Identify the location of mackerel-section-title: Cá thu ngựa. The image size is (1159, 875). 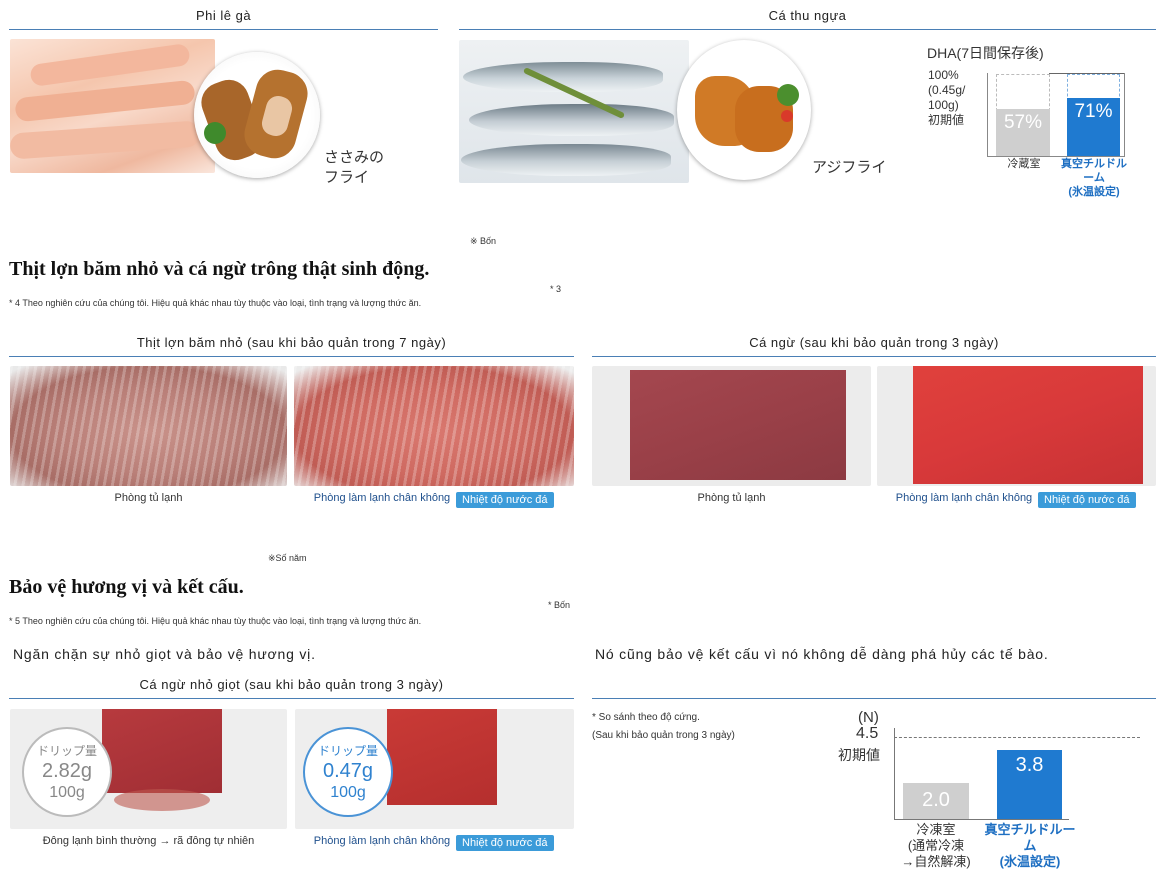
(807, 19).